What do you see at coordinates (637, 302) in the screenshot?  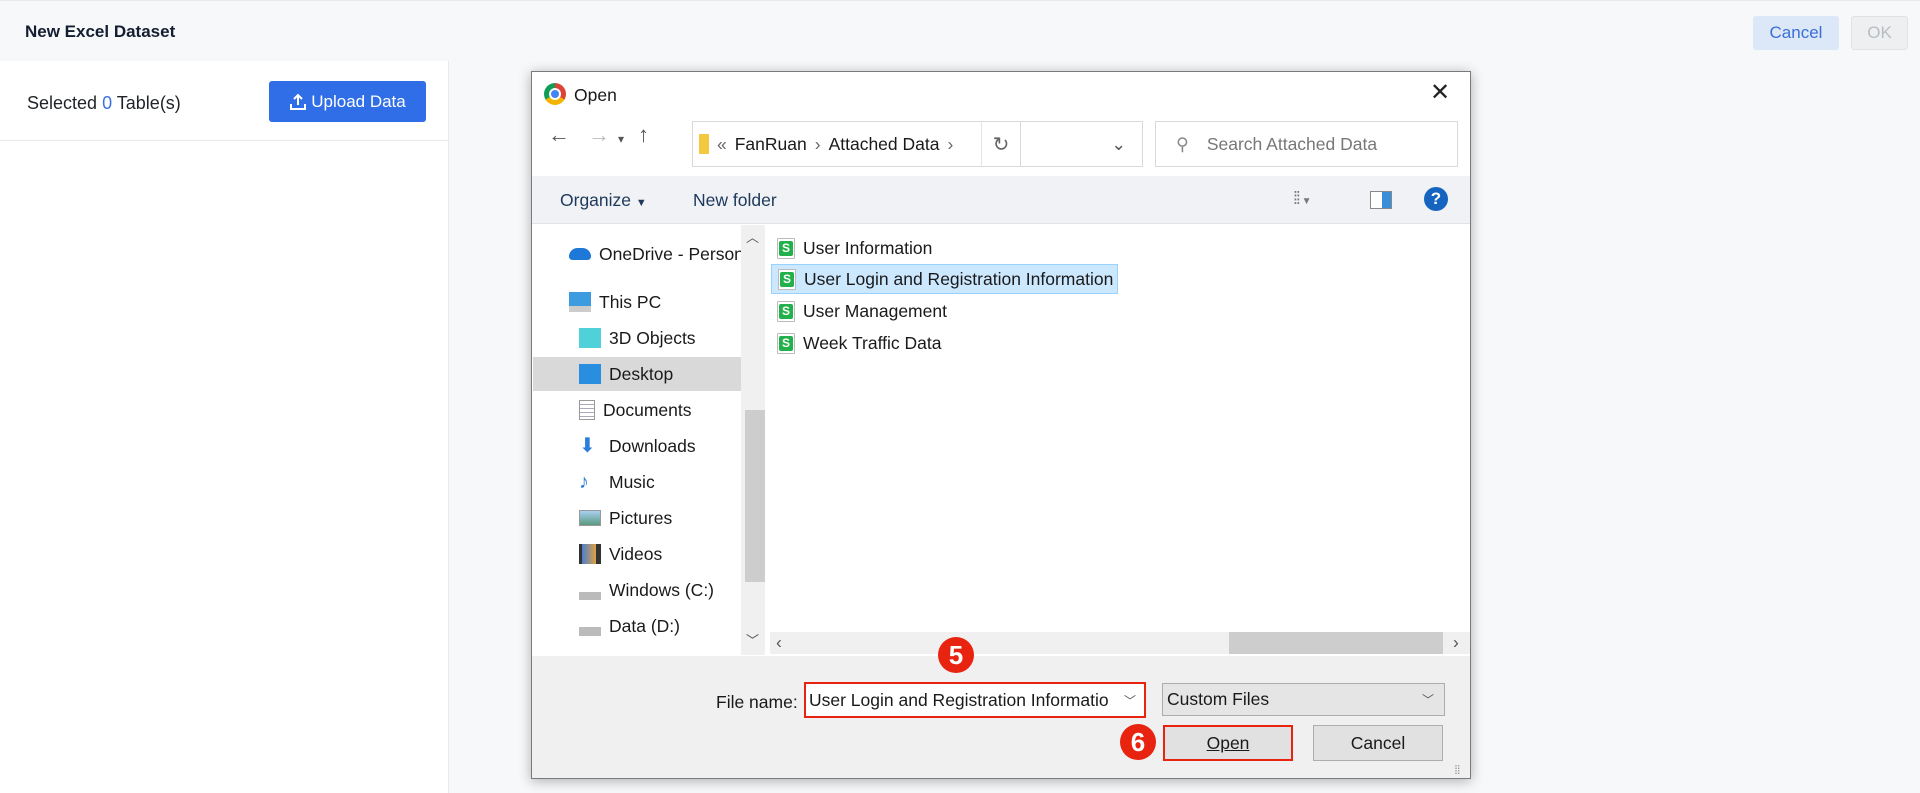 I see `nav-item-this-pc: This PC` at bounding box center [637, 302].